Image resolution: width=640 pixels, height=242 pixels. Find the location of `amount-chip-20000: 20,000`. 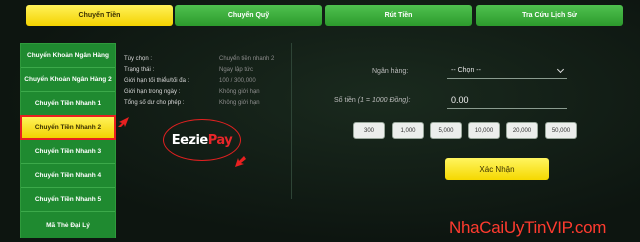

amount-chip-20000: 20,000 is located at coordinates (522, 130).